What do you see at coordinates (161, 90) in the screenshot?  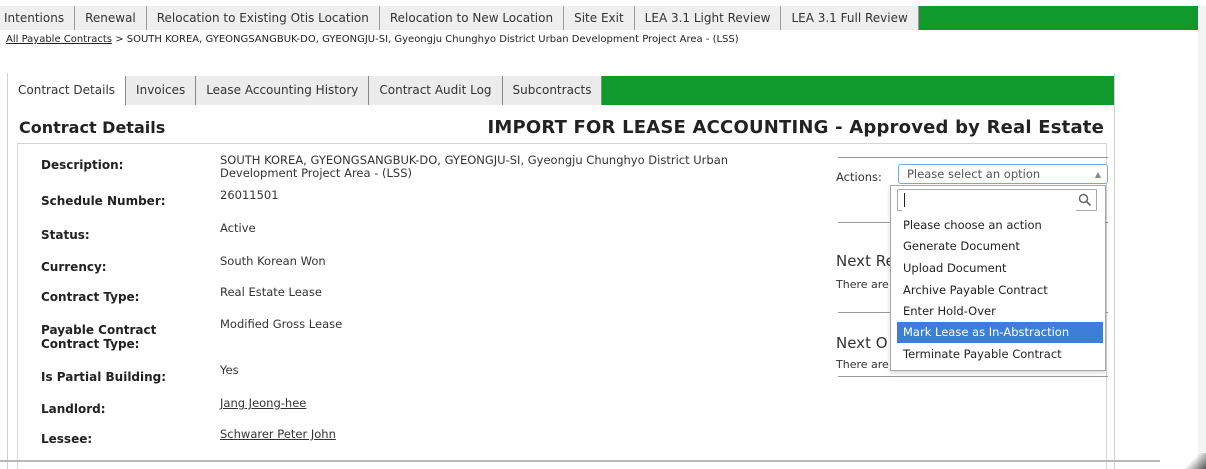 I see `tab-invoices: Invoices` at bounding box center [161, 90].